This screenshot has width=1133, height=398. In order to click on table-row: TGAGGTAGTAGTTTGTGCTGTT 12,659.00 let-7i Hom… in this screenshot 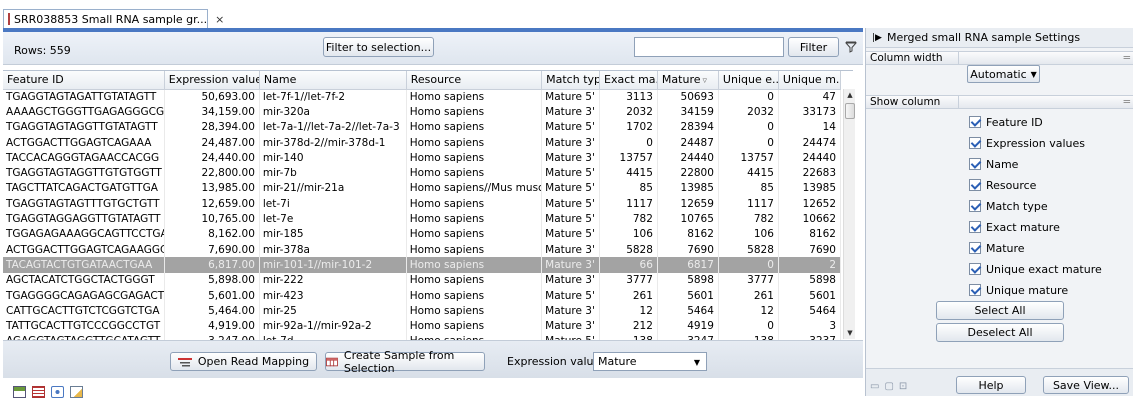, I will do `click(422, 204)`.